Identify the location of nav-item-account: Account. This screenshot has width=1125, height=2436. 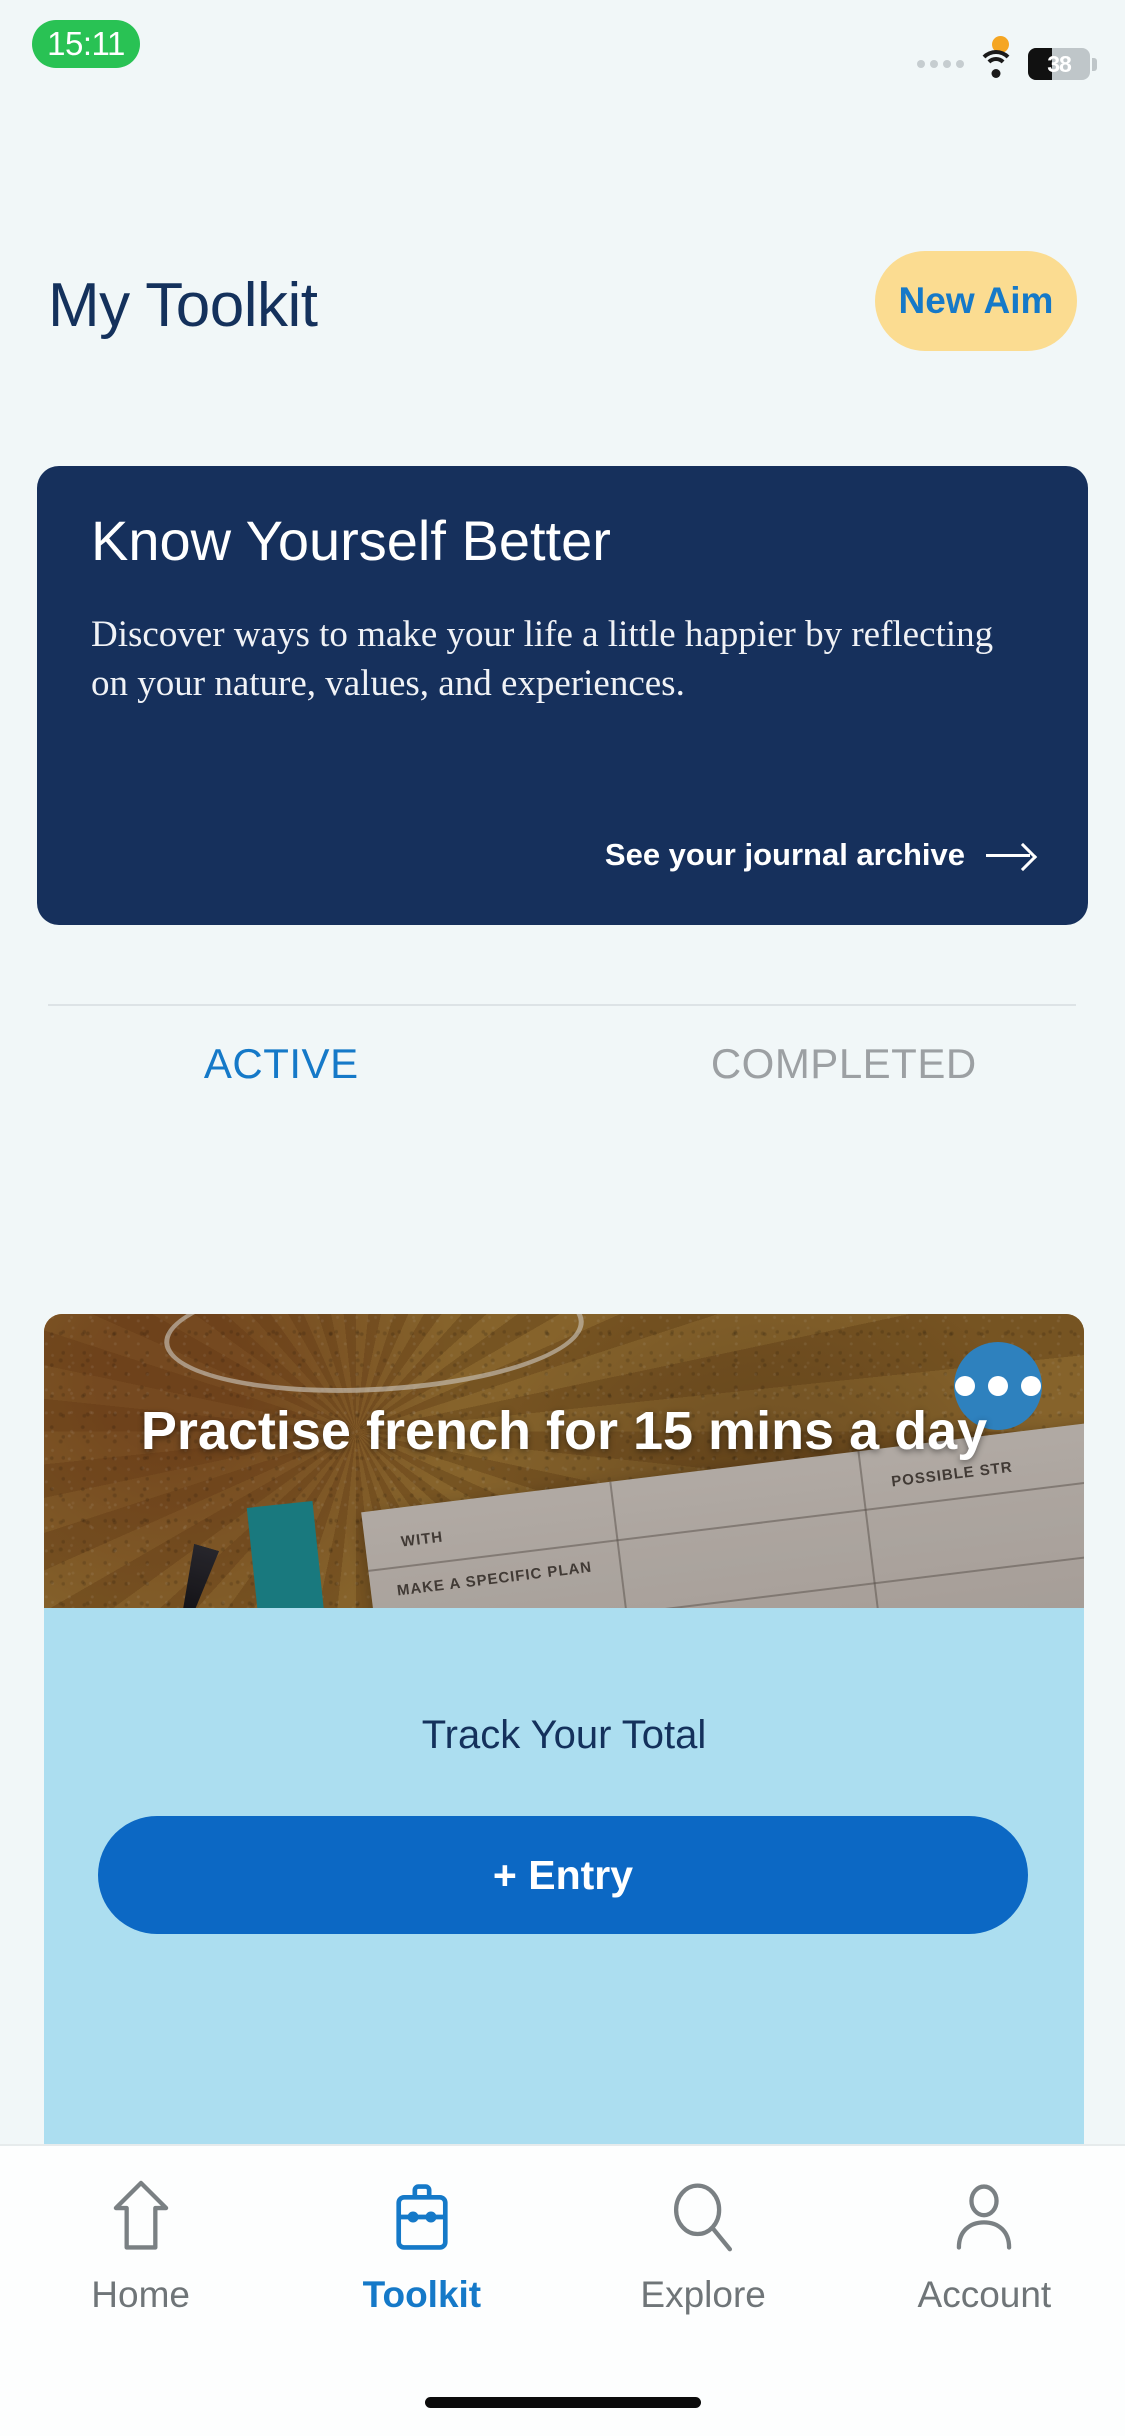
(984, 2245).